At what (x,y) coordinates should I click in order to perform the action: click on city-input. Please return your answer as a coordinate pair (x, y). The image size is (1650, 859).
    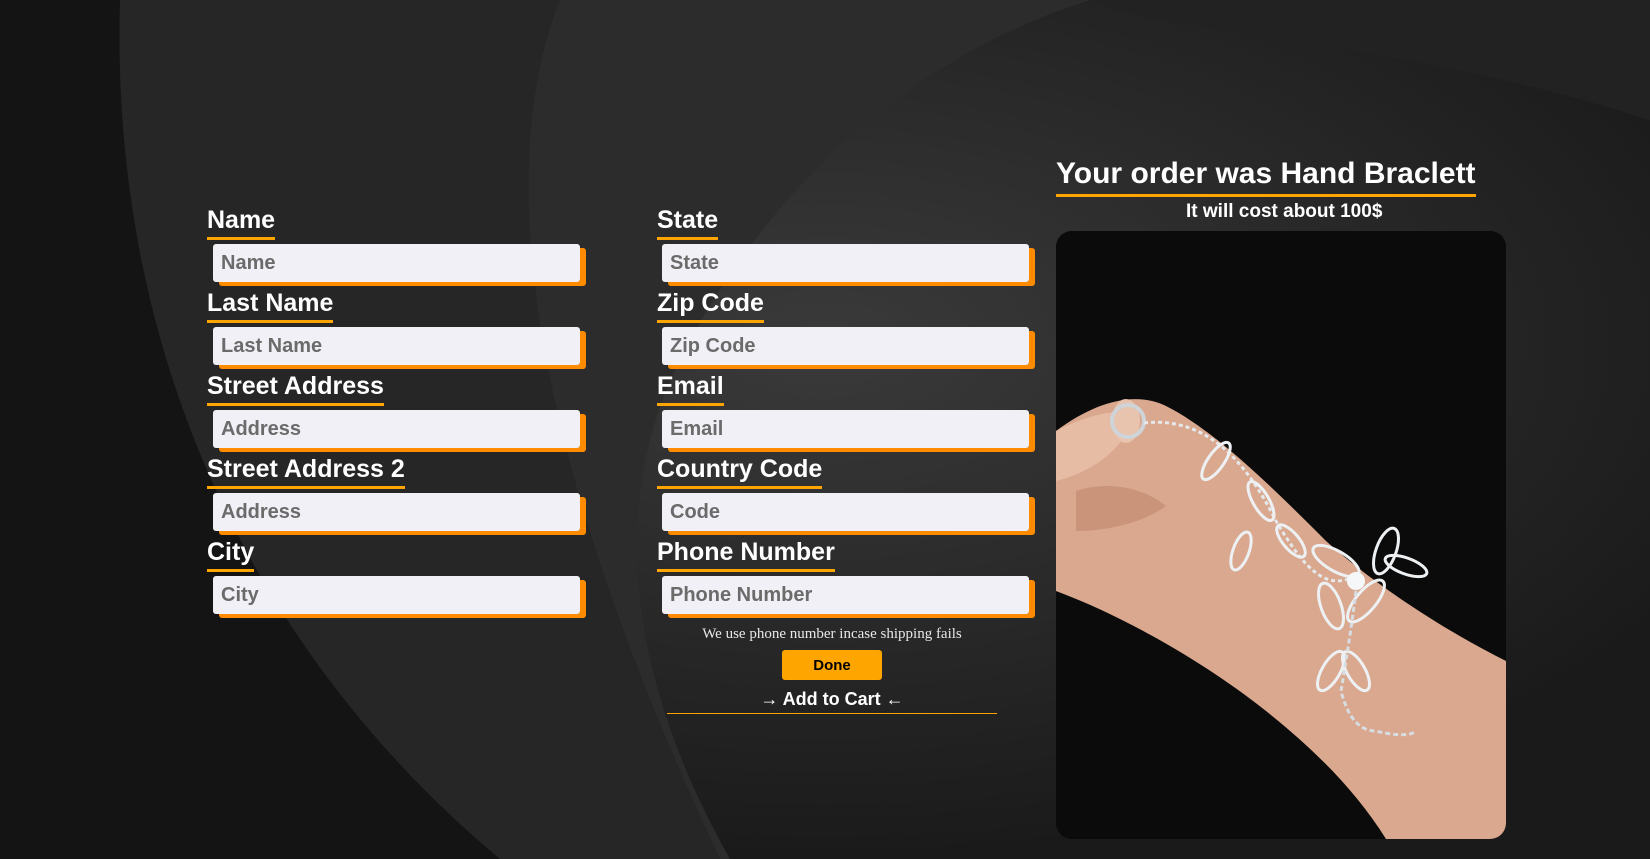
    Looking at the image, I should click on (396, 595).